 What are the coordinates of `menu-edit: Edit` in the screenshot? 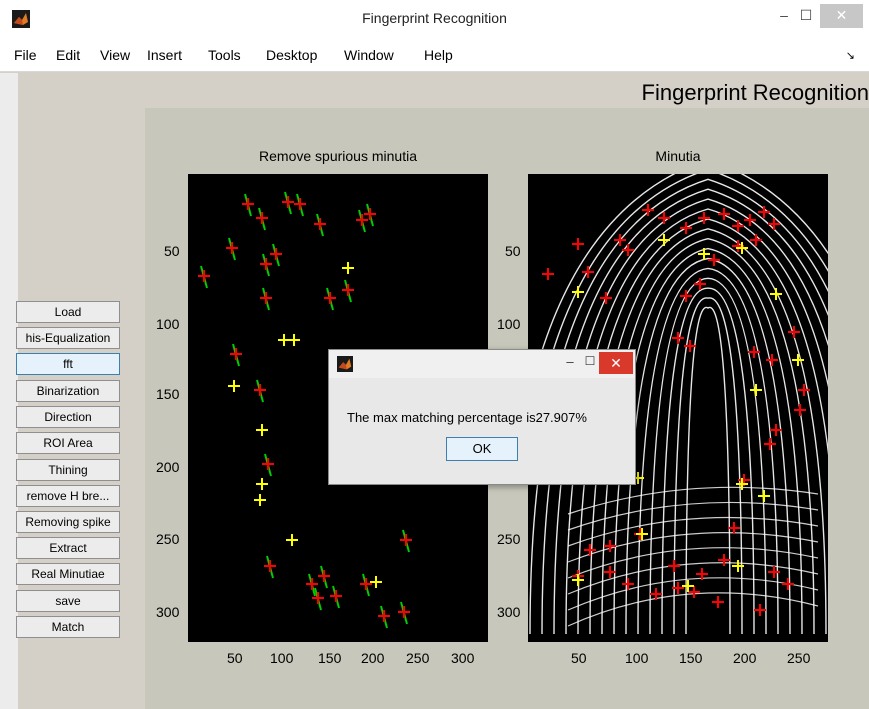 It's located at (68, 55).